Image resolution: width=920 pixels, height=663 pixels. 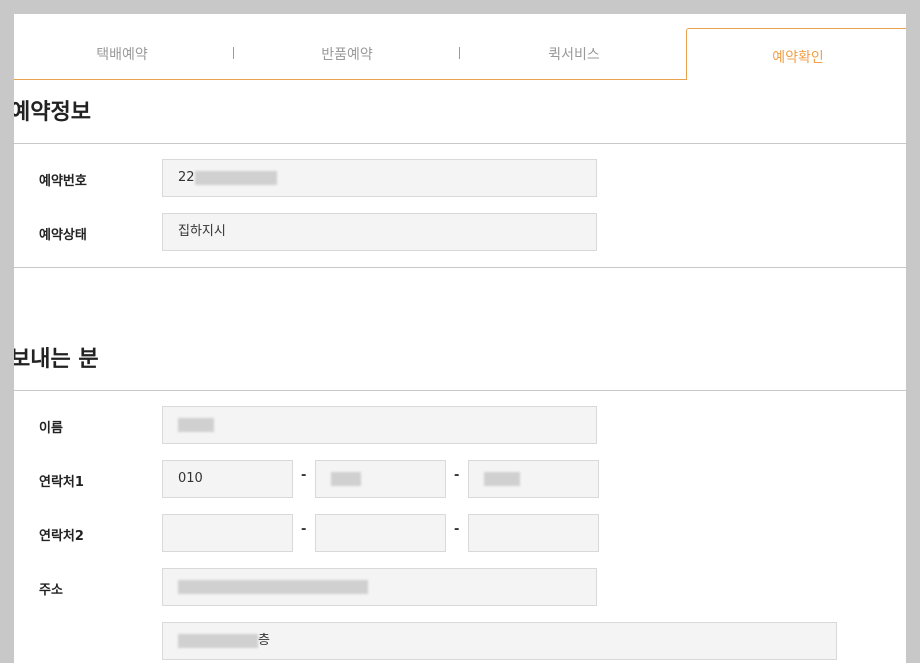 What do you see at coordinates (350, 79) in the screenshot?
I see `tab-underline` at bounding box center [350, 79].